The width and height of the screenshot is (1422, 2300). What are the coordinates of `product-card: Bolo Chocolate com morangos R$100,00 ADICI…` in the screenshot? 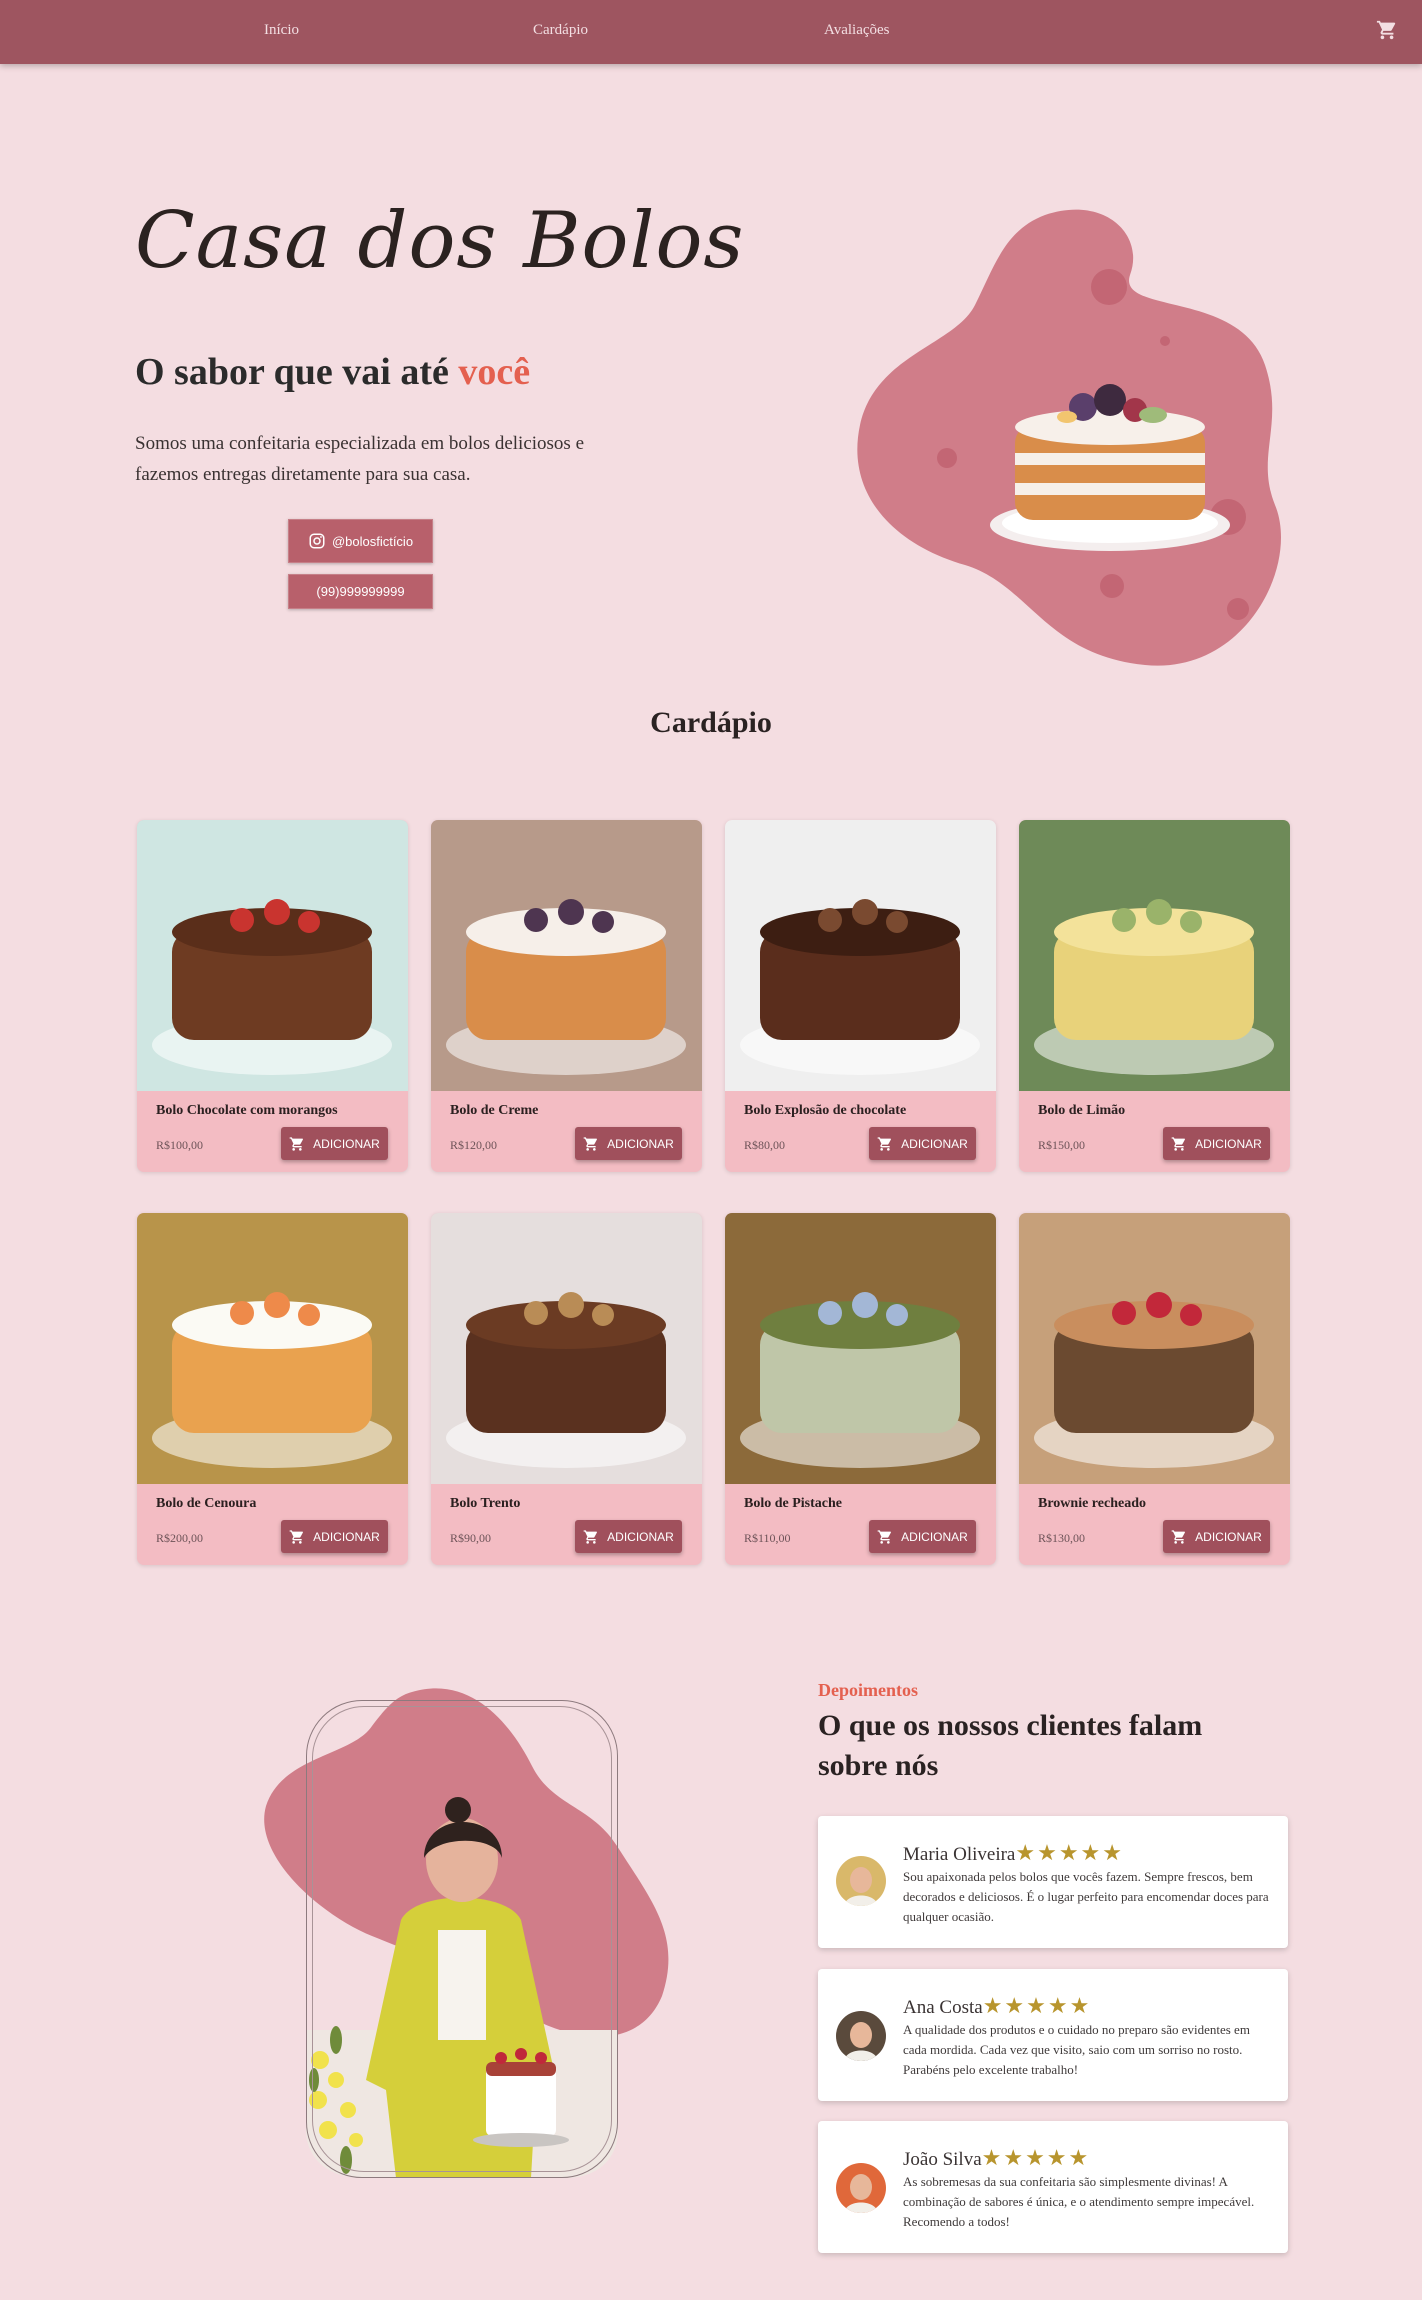 It's located at (272, 996).